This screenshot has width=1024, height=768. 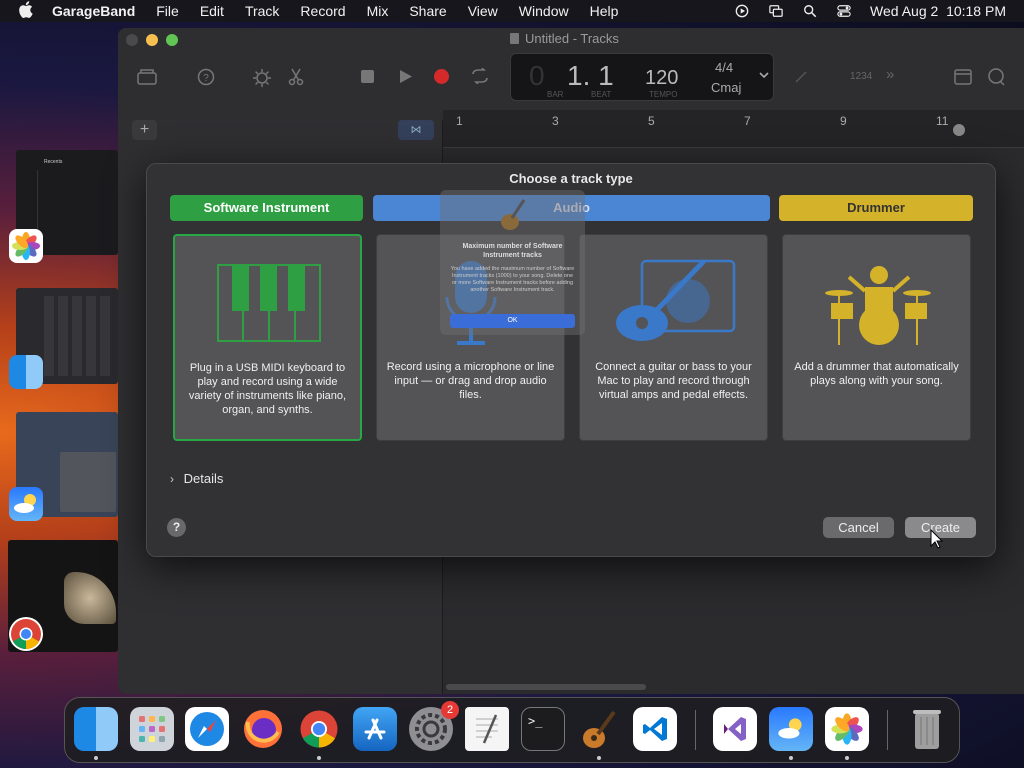 What do you see at coordinates (942, 121) in the screenshot?
I see `ruler-mark: 11` at bounding box center [942, 121].